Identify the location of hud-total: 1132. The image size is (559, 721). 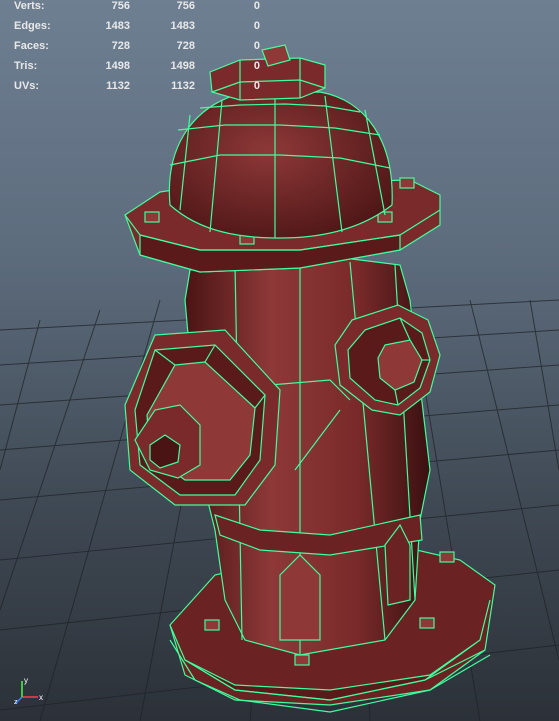
(118, 86).